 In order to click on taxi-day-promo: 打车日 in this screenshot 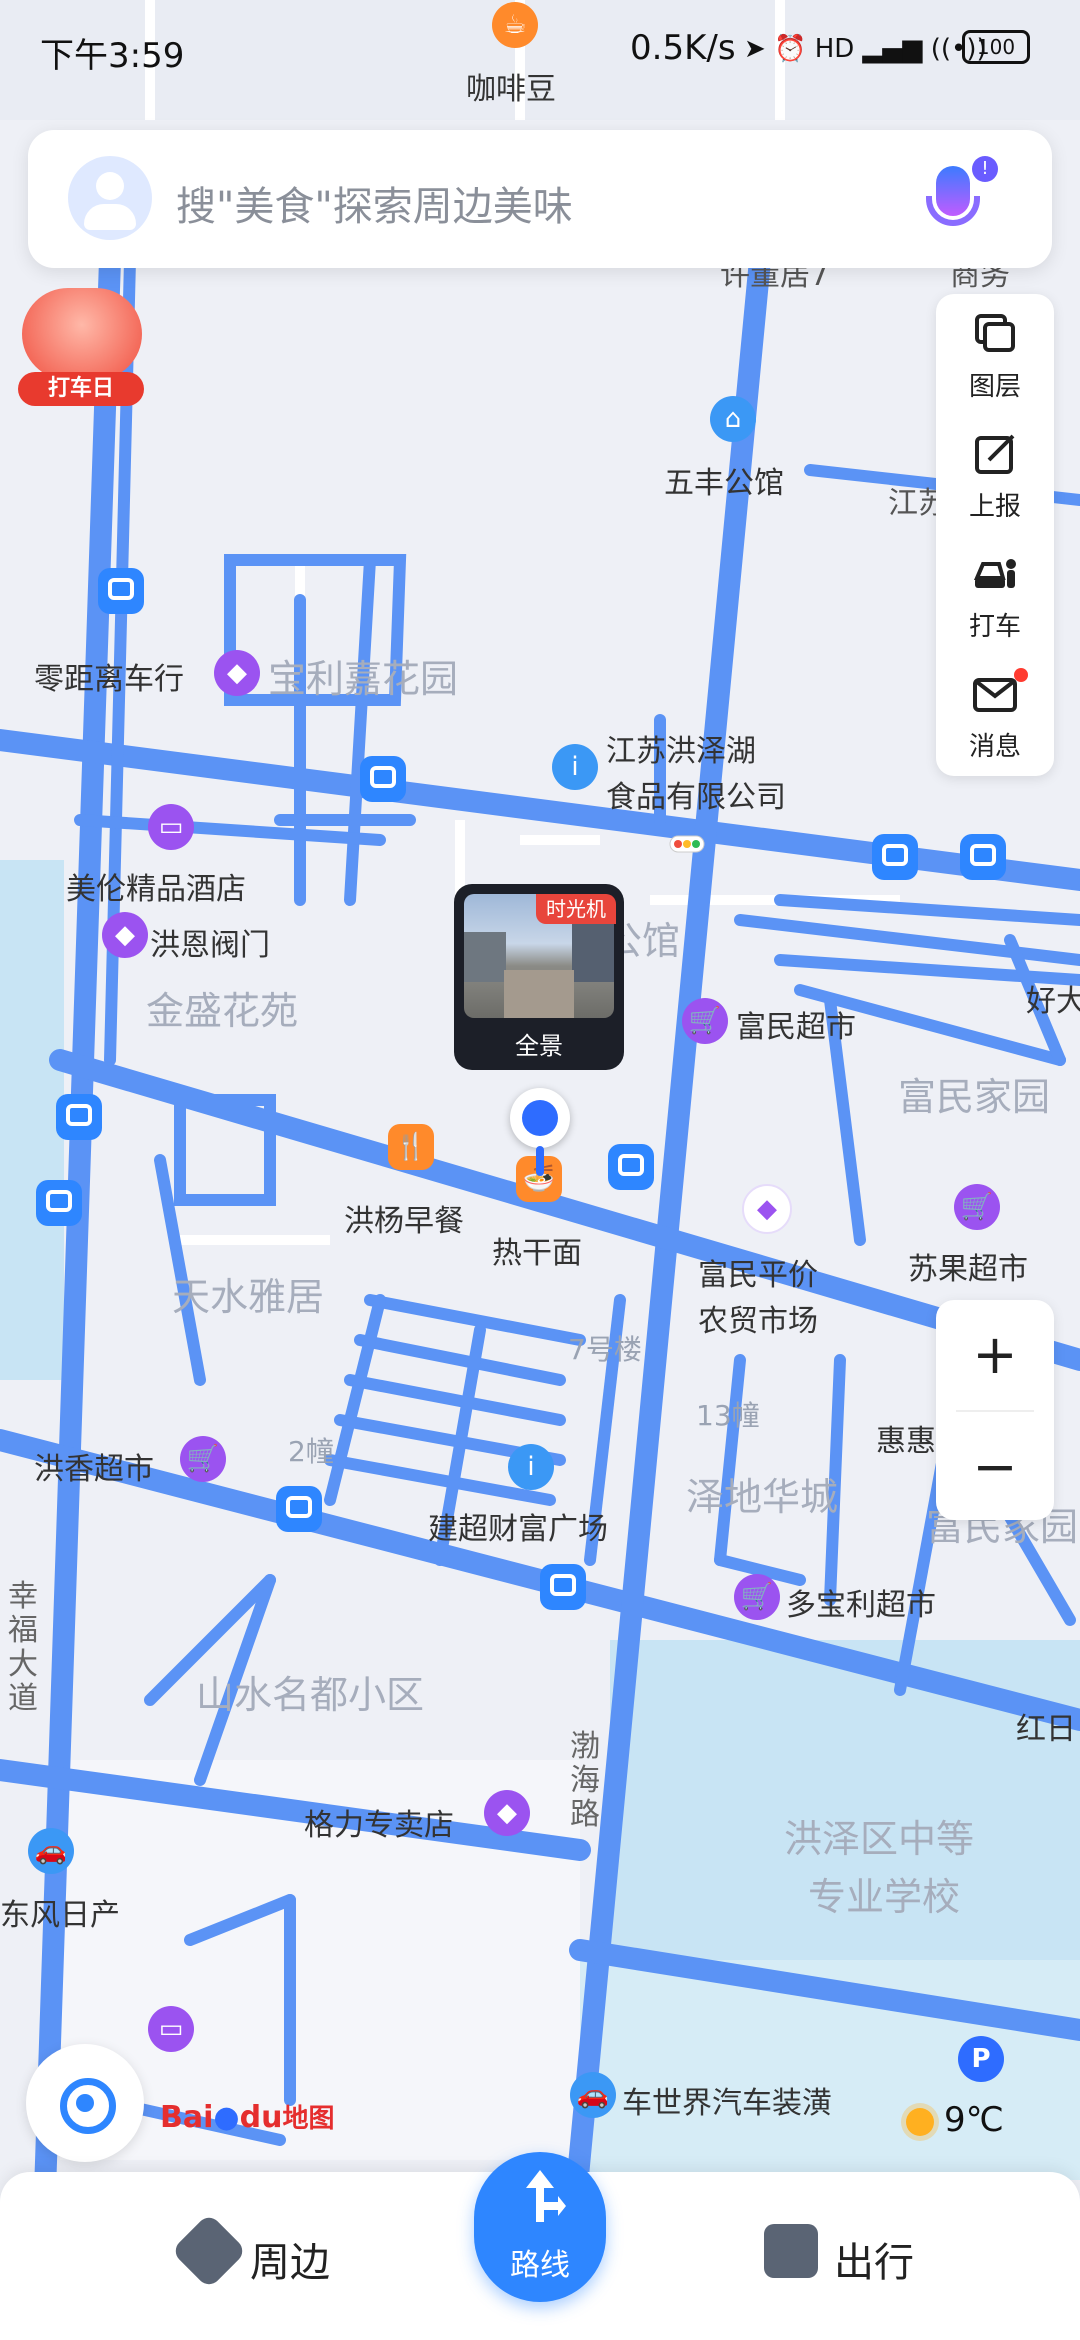, I will do `click(82, 345)`.